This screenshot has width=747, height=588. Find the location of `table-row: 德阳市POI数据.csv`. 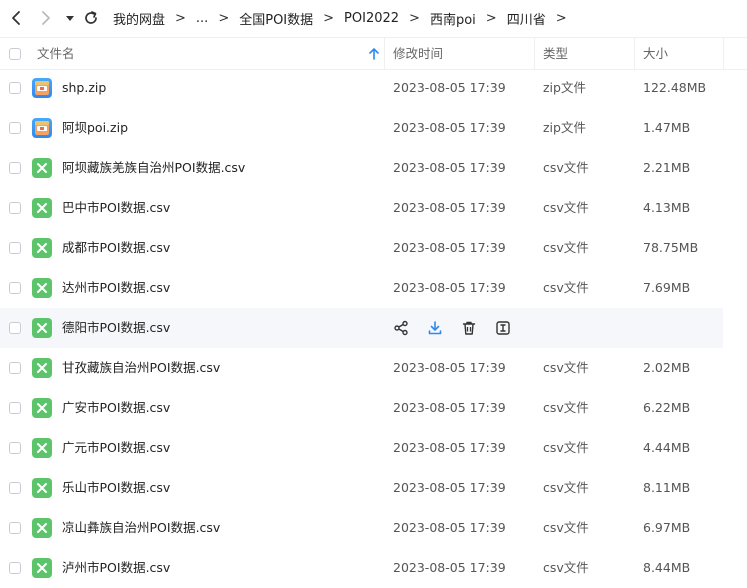

table-row: 德阳市POI数据.csv is located at coordinates (361, 328).